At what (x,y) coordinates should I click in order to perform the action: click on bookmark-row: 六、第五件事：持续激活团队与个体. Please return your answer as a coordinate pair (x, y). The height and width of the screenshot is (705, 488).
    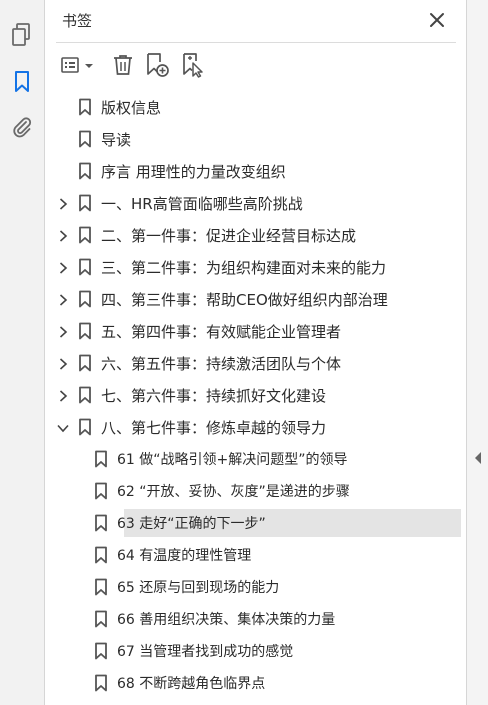
    Looking at the image, I should click on (253, 363).